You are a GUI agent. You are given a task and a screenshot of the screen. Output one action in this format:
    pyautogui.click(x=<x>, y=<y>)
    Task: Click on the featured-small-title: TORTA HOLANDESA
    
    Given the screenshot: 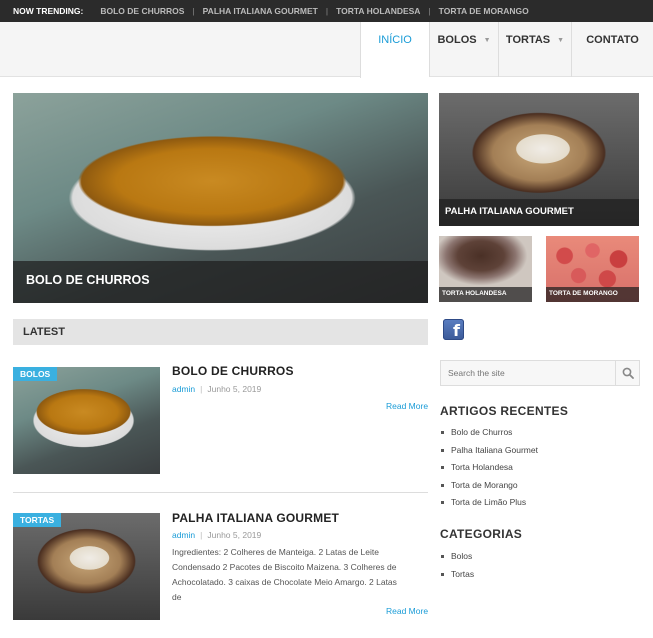 What is the action you would take?
    pyautogui.click(x=485, y=294)
    